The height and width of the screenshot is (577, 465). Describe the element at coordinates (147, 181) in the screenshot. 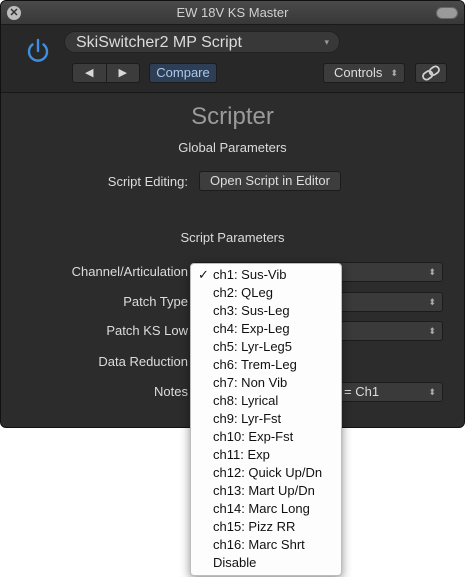

I see `script-editing-label: Script Editing:` at that location.